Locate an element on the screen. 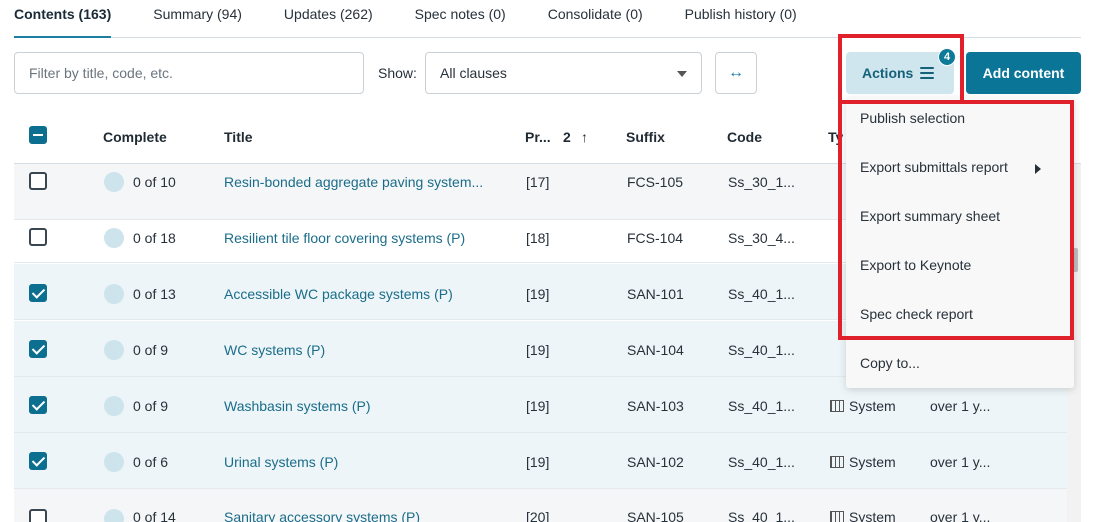  row-complete: 0 of 13 is located at coordinates (154, 294).